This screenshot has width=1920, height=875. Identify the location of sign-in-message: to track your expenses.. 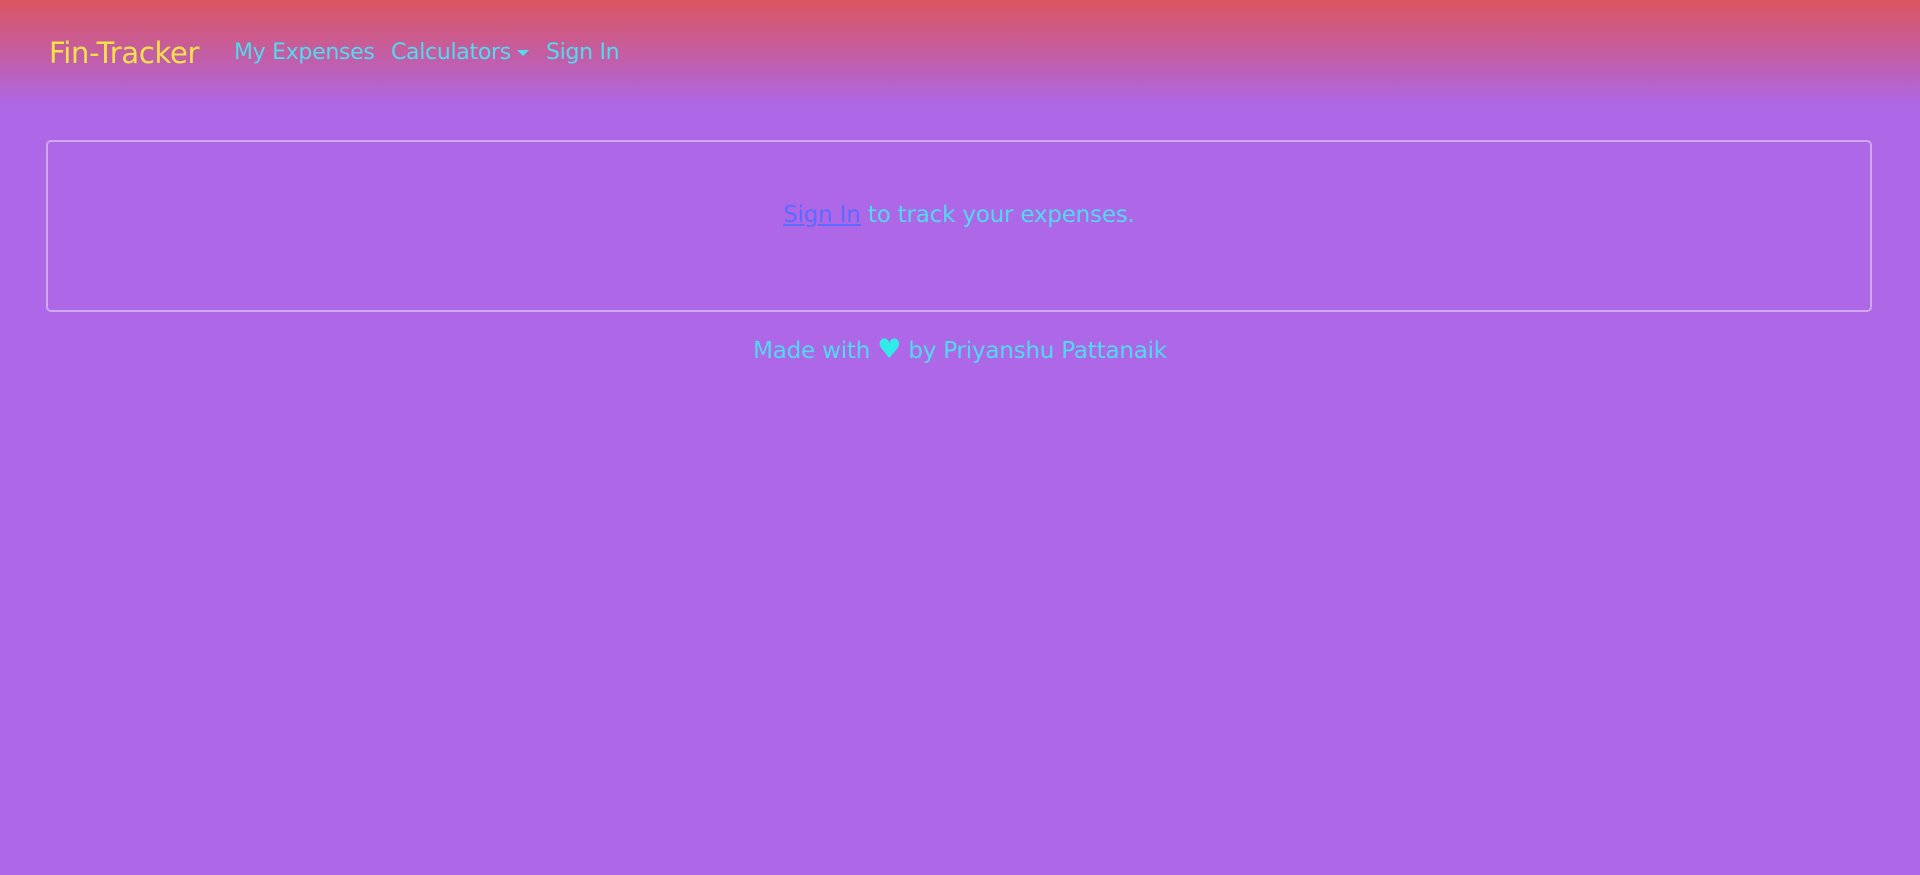
(997, 215).